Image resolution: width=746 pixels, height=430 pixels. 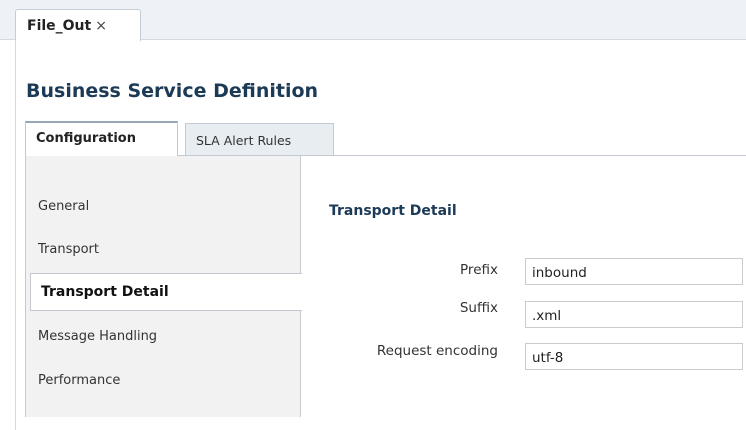 I want to click on nav-item-message-handling: Message Handling, so click(x=163, y=337).